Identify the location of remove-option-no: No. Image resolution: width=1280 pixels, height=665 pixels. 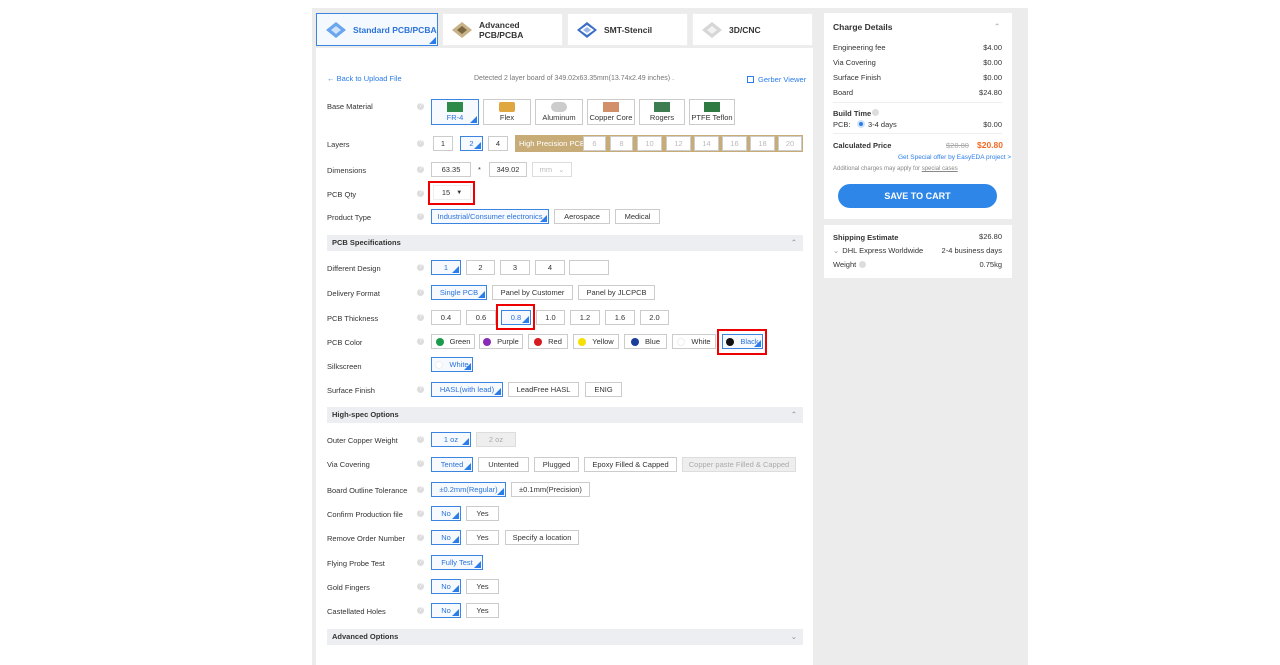
(446, 537).